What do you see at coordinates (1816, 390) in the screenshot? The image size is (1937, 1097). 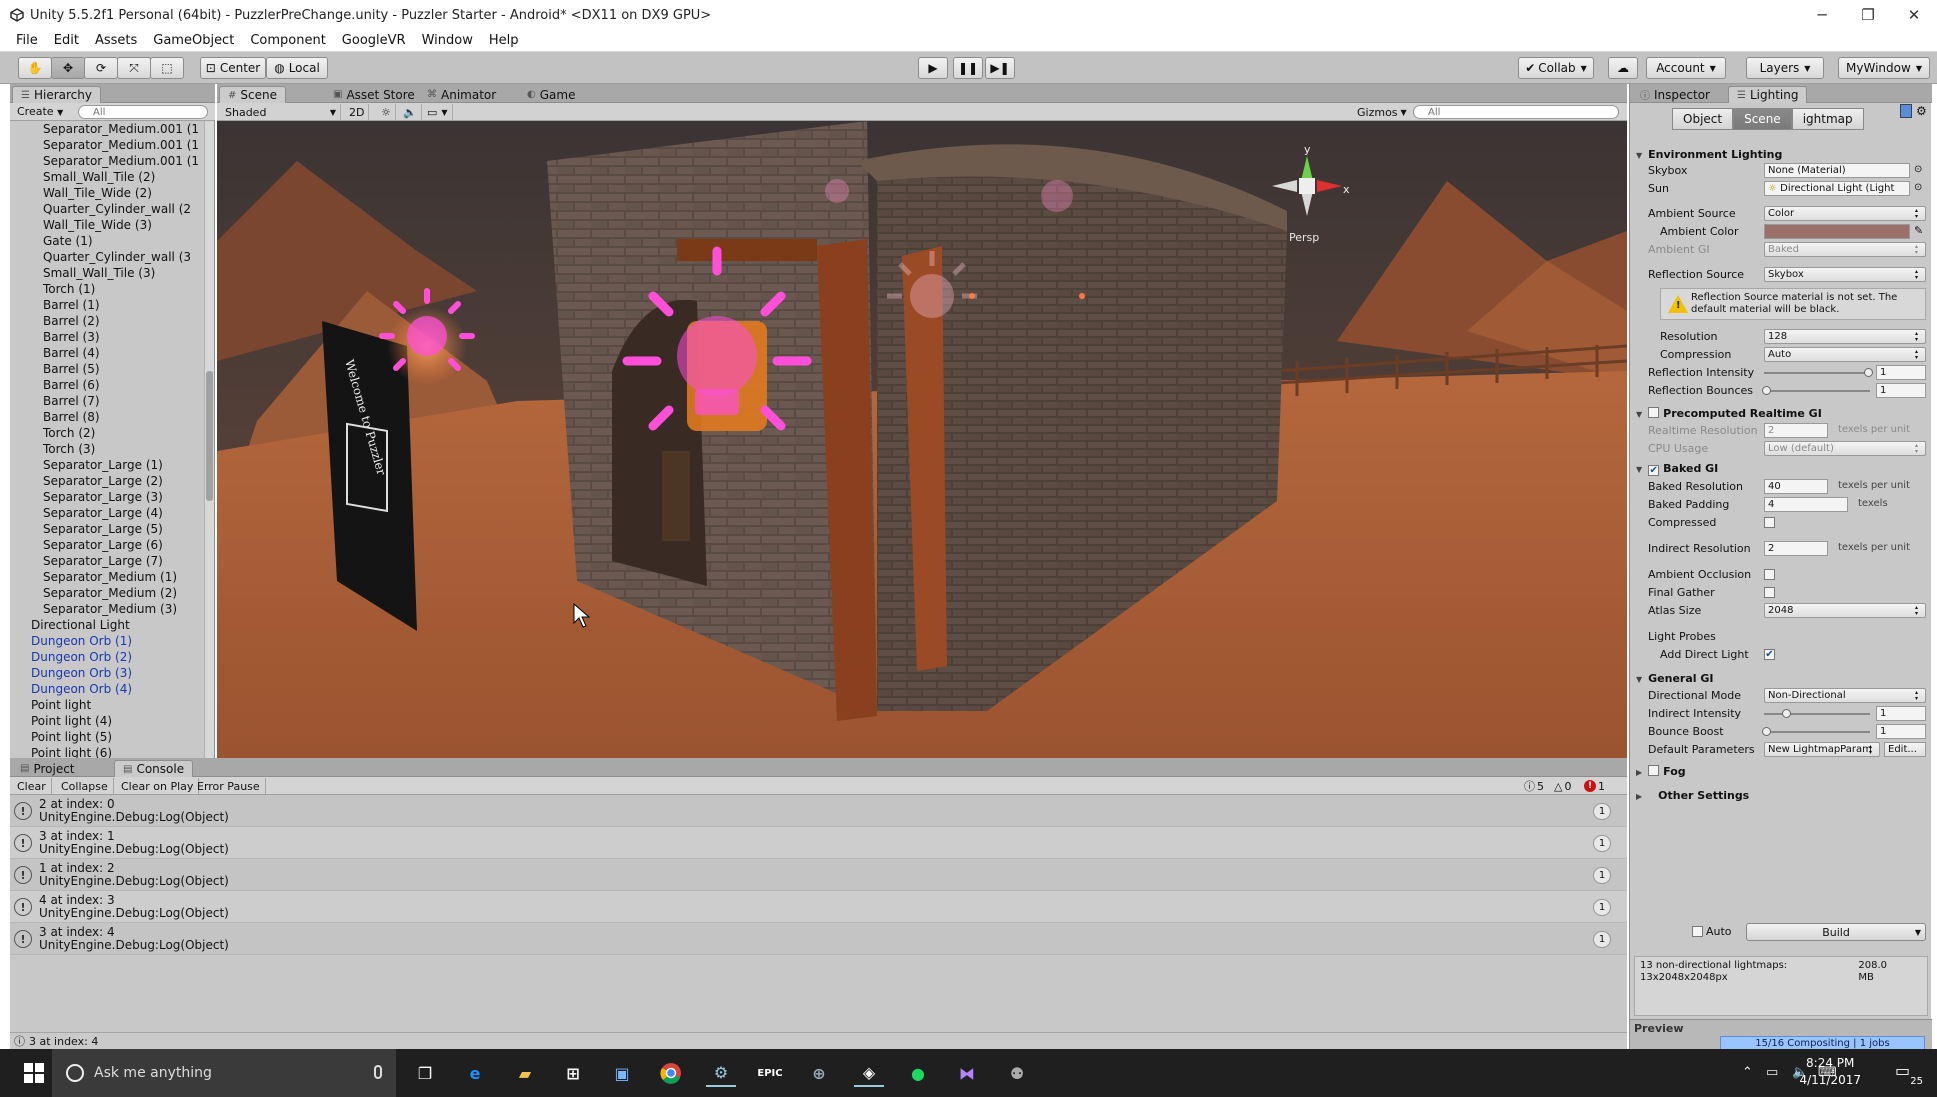 I see `reflection-bounces-slider` at bounding box center [1816, 390].